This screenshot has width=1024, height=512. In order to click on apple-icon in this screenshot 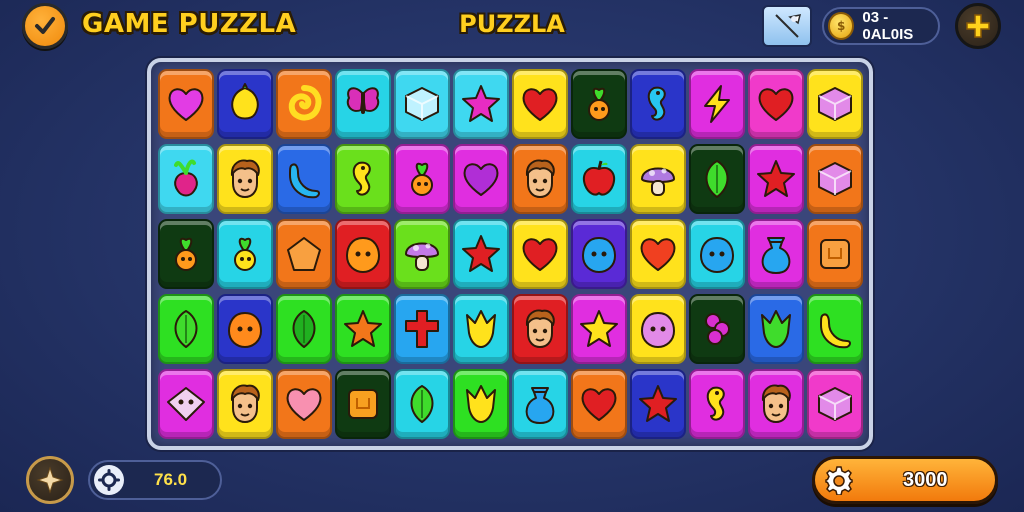, I will do `click(599, 178)`.